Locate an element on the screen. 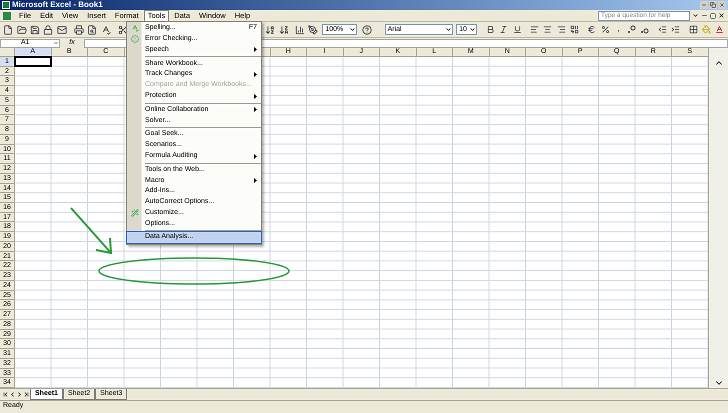 This screenshot has width=728, height=413. drawing-icon is located at coordinates (313, 29).